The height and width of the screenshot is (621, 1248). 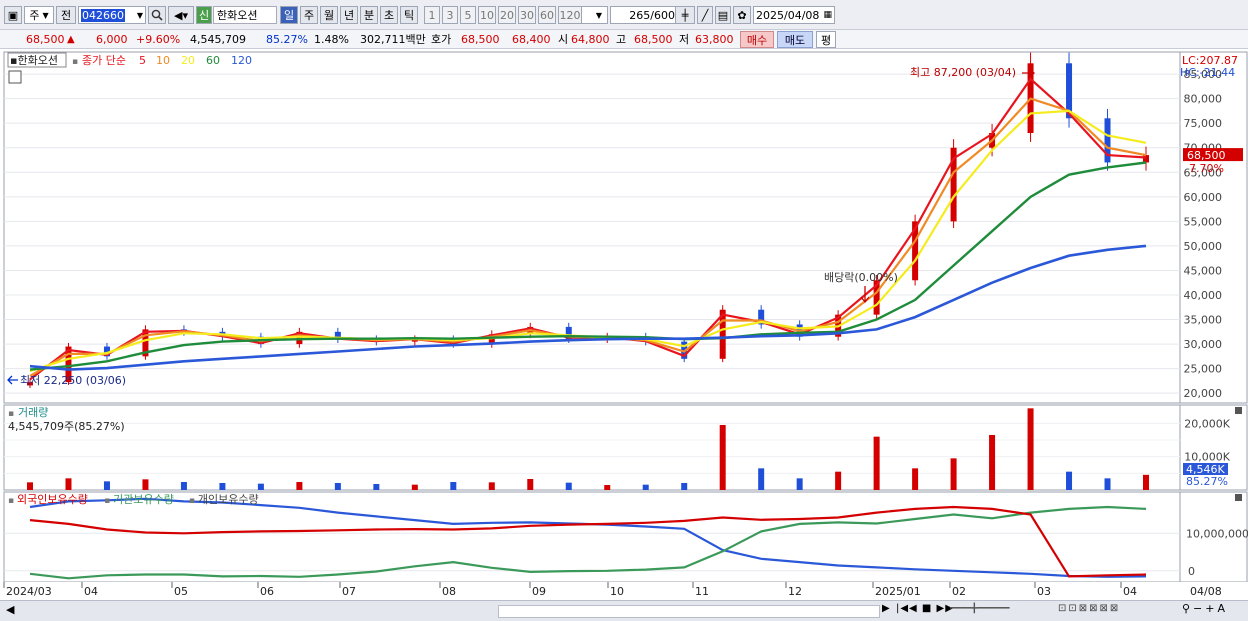 What do you see at coordinates (450, 15) in the screenshot?
I see `minute-button: 3` at bounding box center [450, 15].